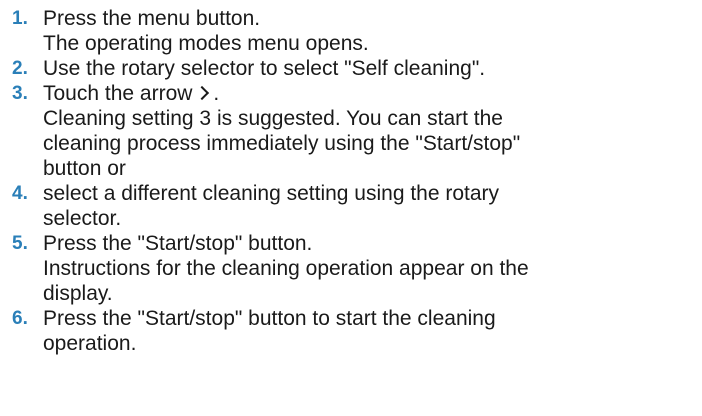 This screenshot has width=702, height=416. Describe the element at coordinates (206, 43) in the screenshot. I see `step-result-text: The operating modes menu opens.` at that location.